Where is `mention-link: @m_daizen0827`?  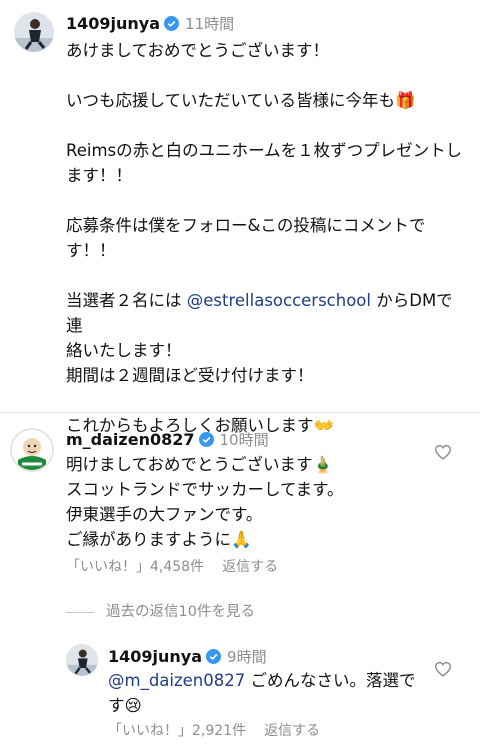
mention-link: @m_daizen0827 is located at coordinates (176, 680).